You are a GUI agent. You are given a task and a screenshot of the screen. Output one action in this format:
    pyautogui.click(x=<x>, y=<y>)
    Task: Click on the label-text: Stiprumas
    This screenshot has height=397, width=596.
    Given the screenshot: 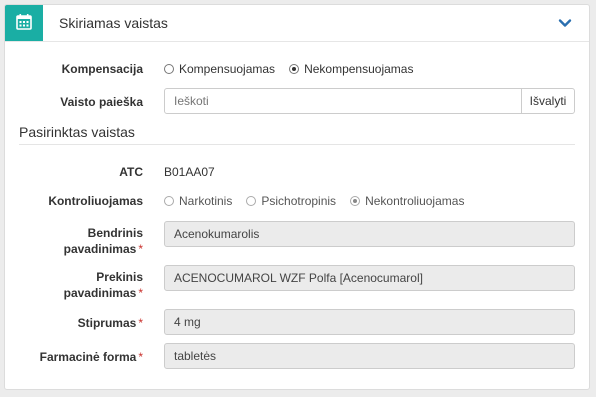 What is the action you would take?
    pyautogui.click(x=107, y=323)
    